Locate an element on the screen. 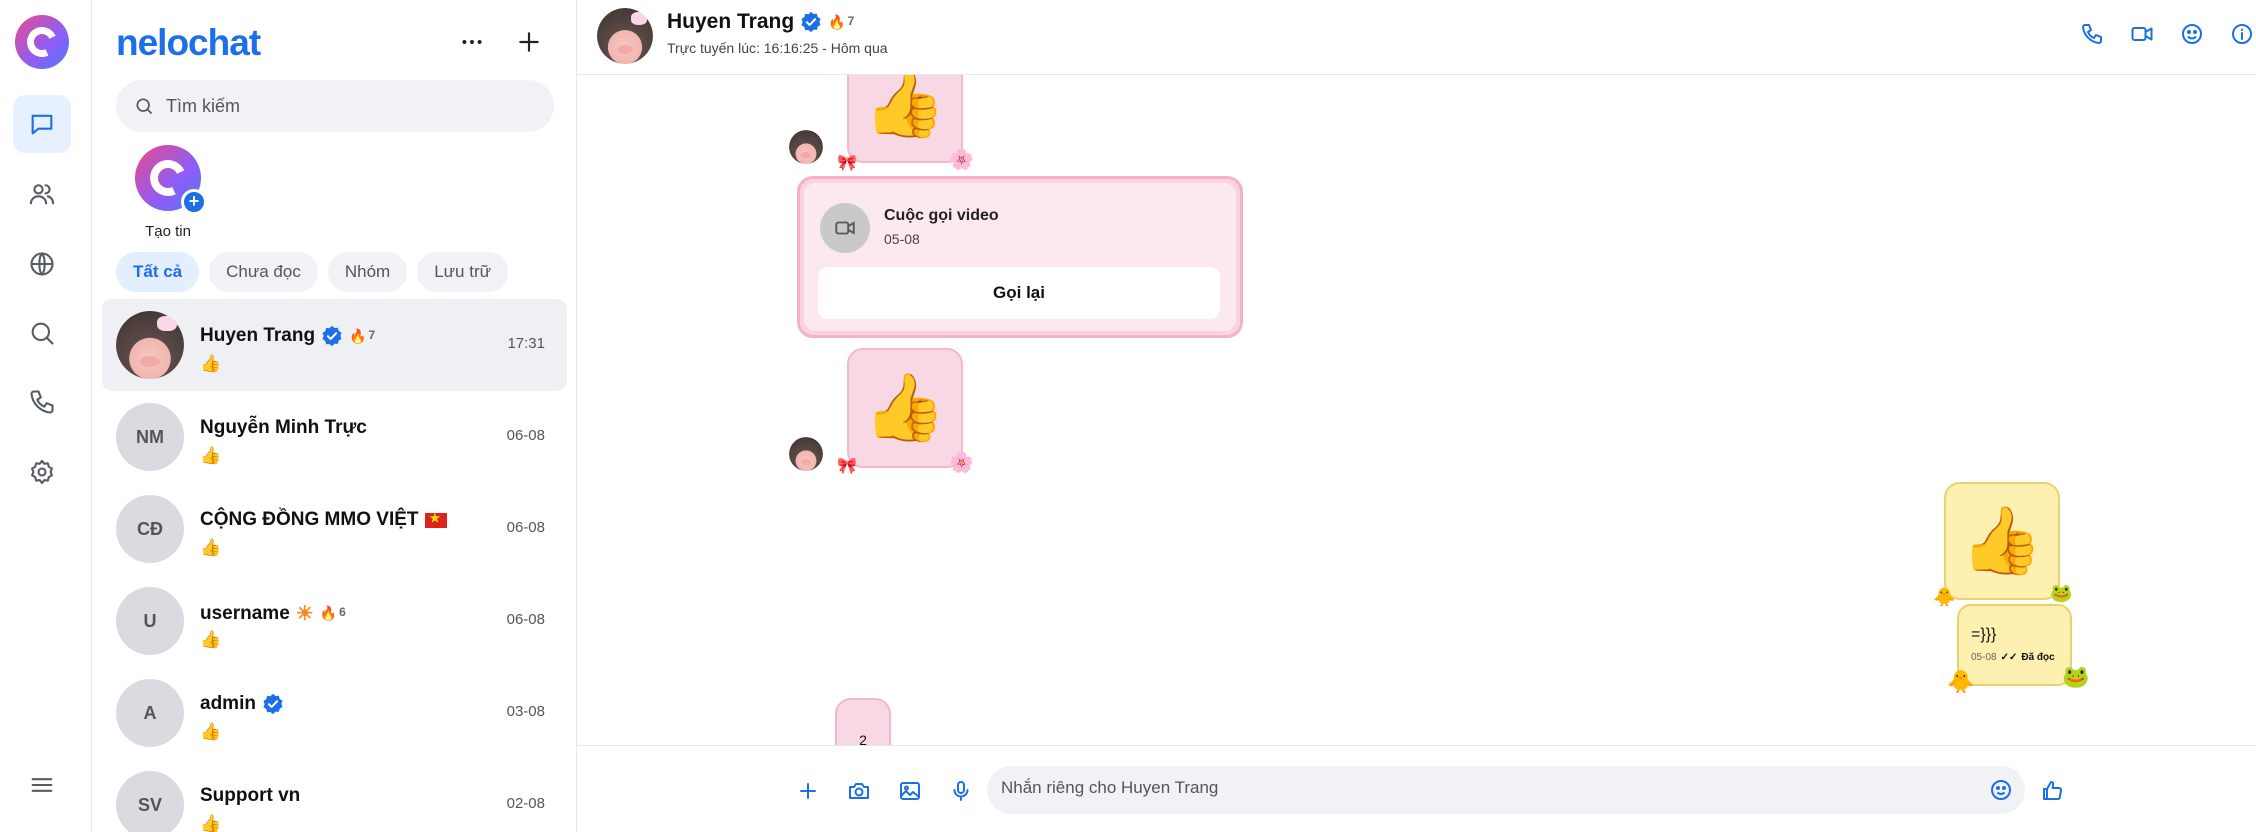 The width and height of the screenshot is (2256, 832). create-story-label: Tạo tin is located at coordinates (168, 231).